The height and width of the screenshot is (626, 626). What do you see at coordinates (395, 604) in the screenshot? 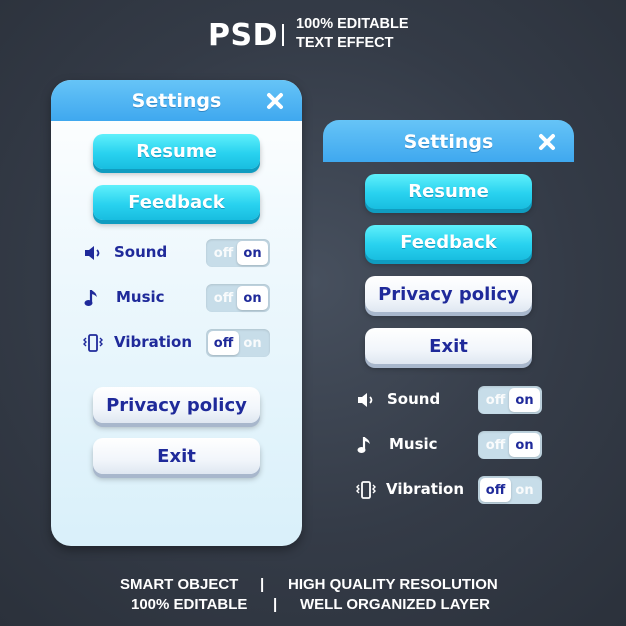
I see `footer-organized-layer: WELL ORGANIZED LAYER` at bounding box center [395, 604].